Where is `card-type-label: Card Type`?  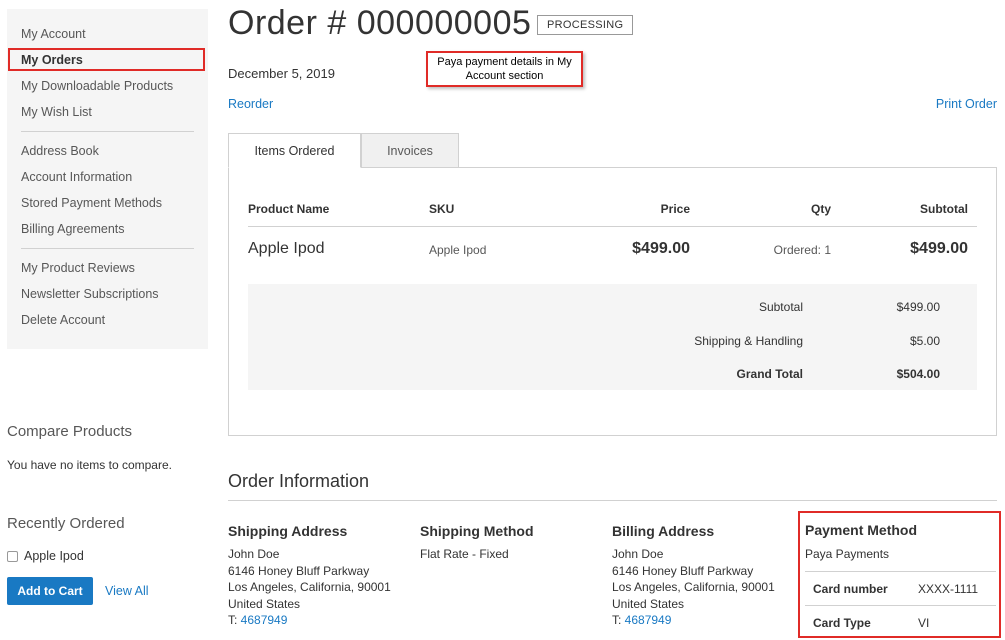 card-type-label: Card Type is located at coordinates (842, 623).